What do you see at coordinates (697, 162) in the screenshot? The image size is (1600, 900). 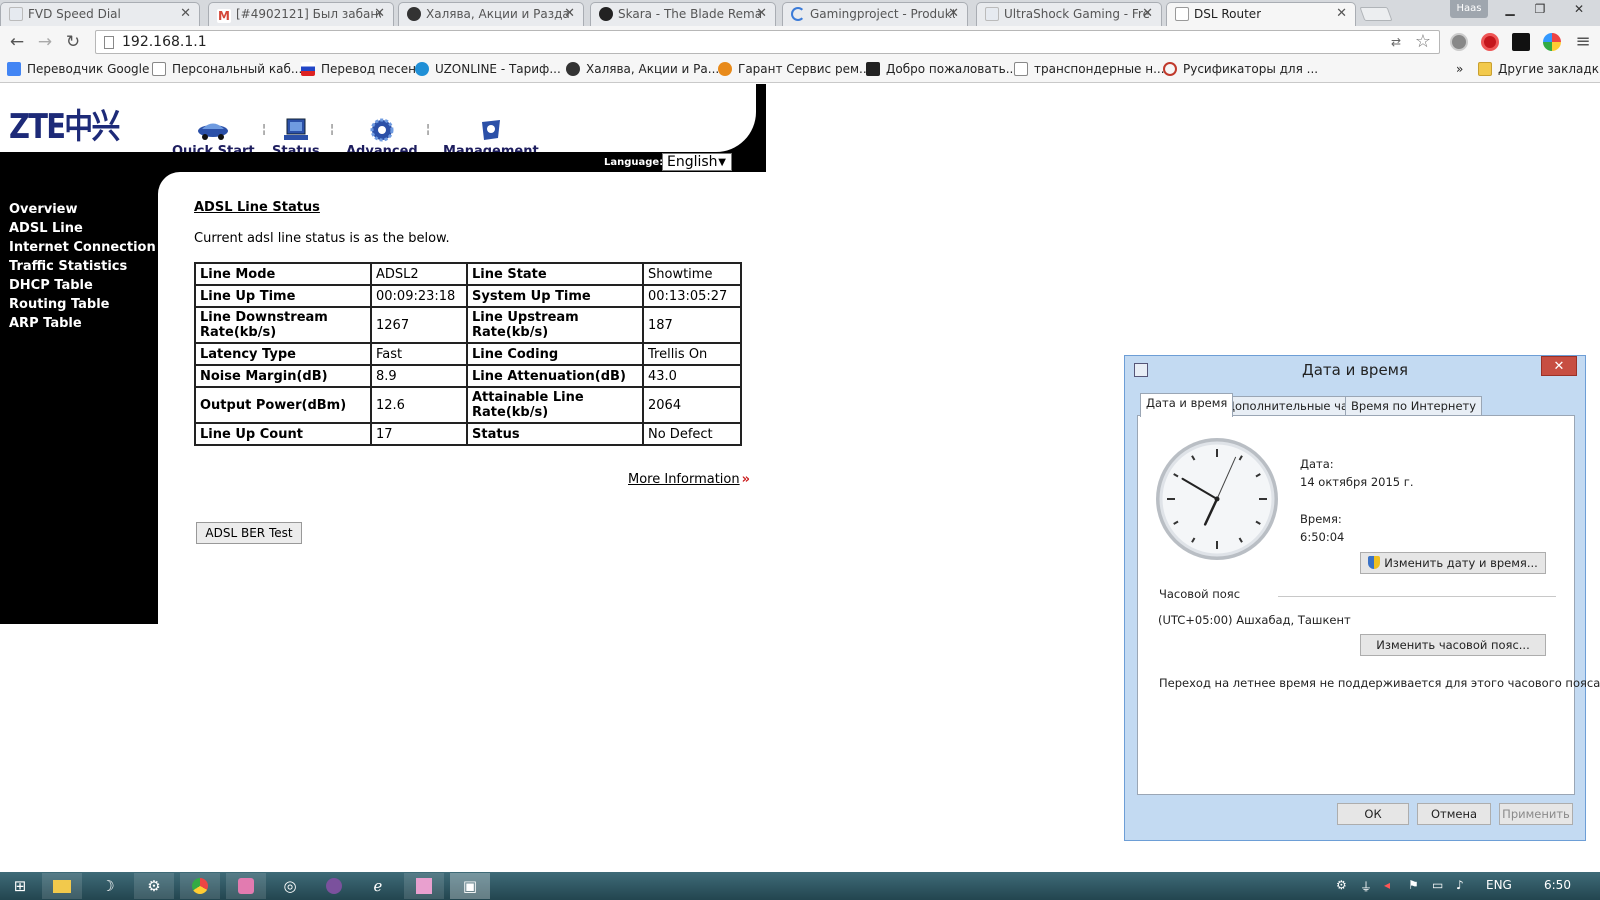 I see `language-select: English ▼` at bounding box center [697, 162].